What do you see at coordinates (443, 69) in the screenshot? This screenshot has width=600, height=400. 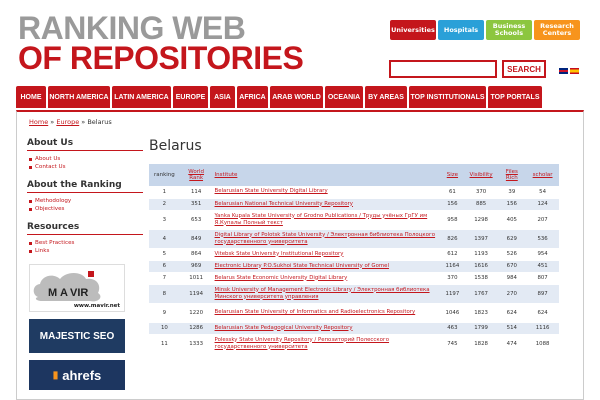 I see `search-input` at bounding box center [443, 69].